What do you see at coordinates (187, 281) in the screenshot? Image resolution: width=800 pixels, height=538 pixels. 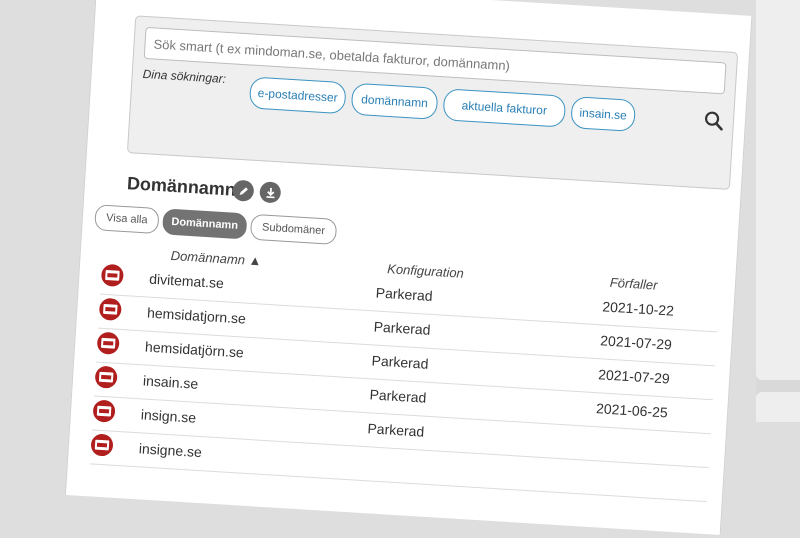 I see `domain-cell: divitemat.se` at bounding box center [187, 281].